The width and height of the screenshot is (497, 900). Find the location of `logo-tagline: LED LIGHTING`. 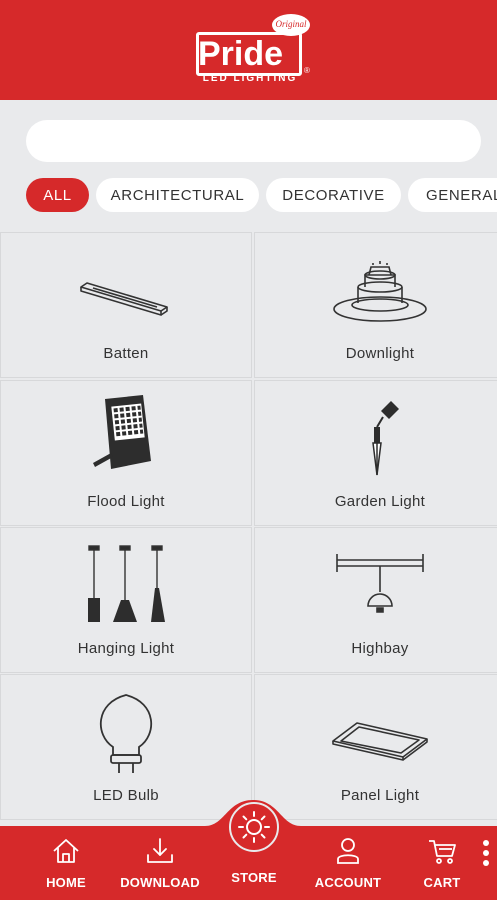

logo-tagline: LED LIGHTING is located at coordinates (250, 78).